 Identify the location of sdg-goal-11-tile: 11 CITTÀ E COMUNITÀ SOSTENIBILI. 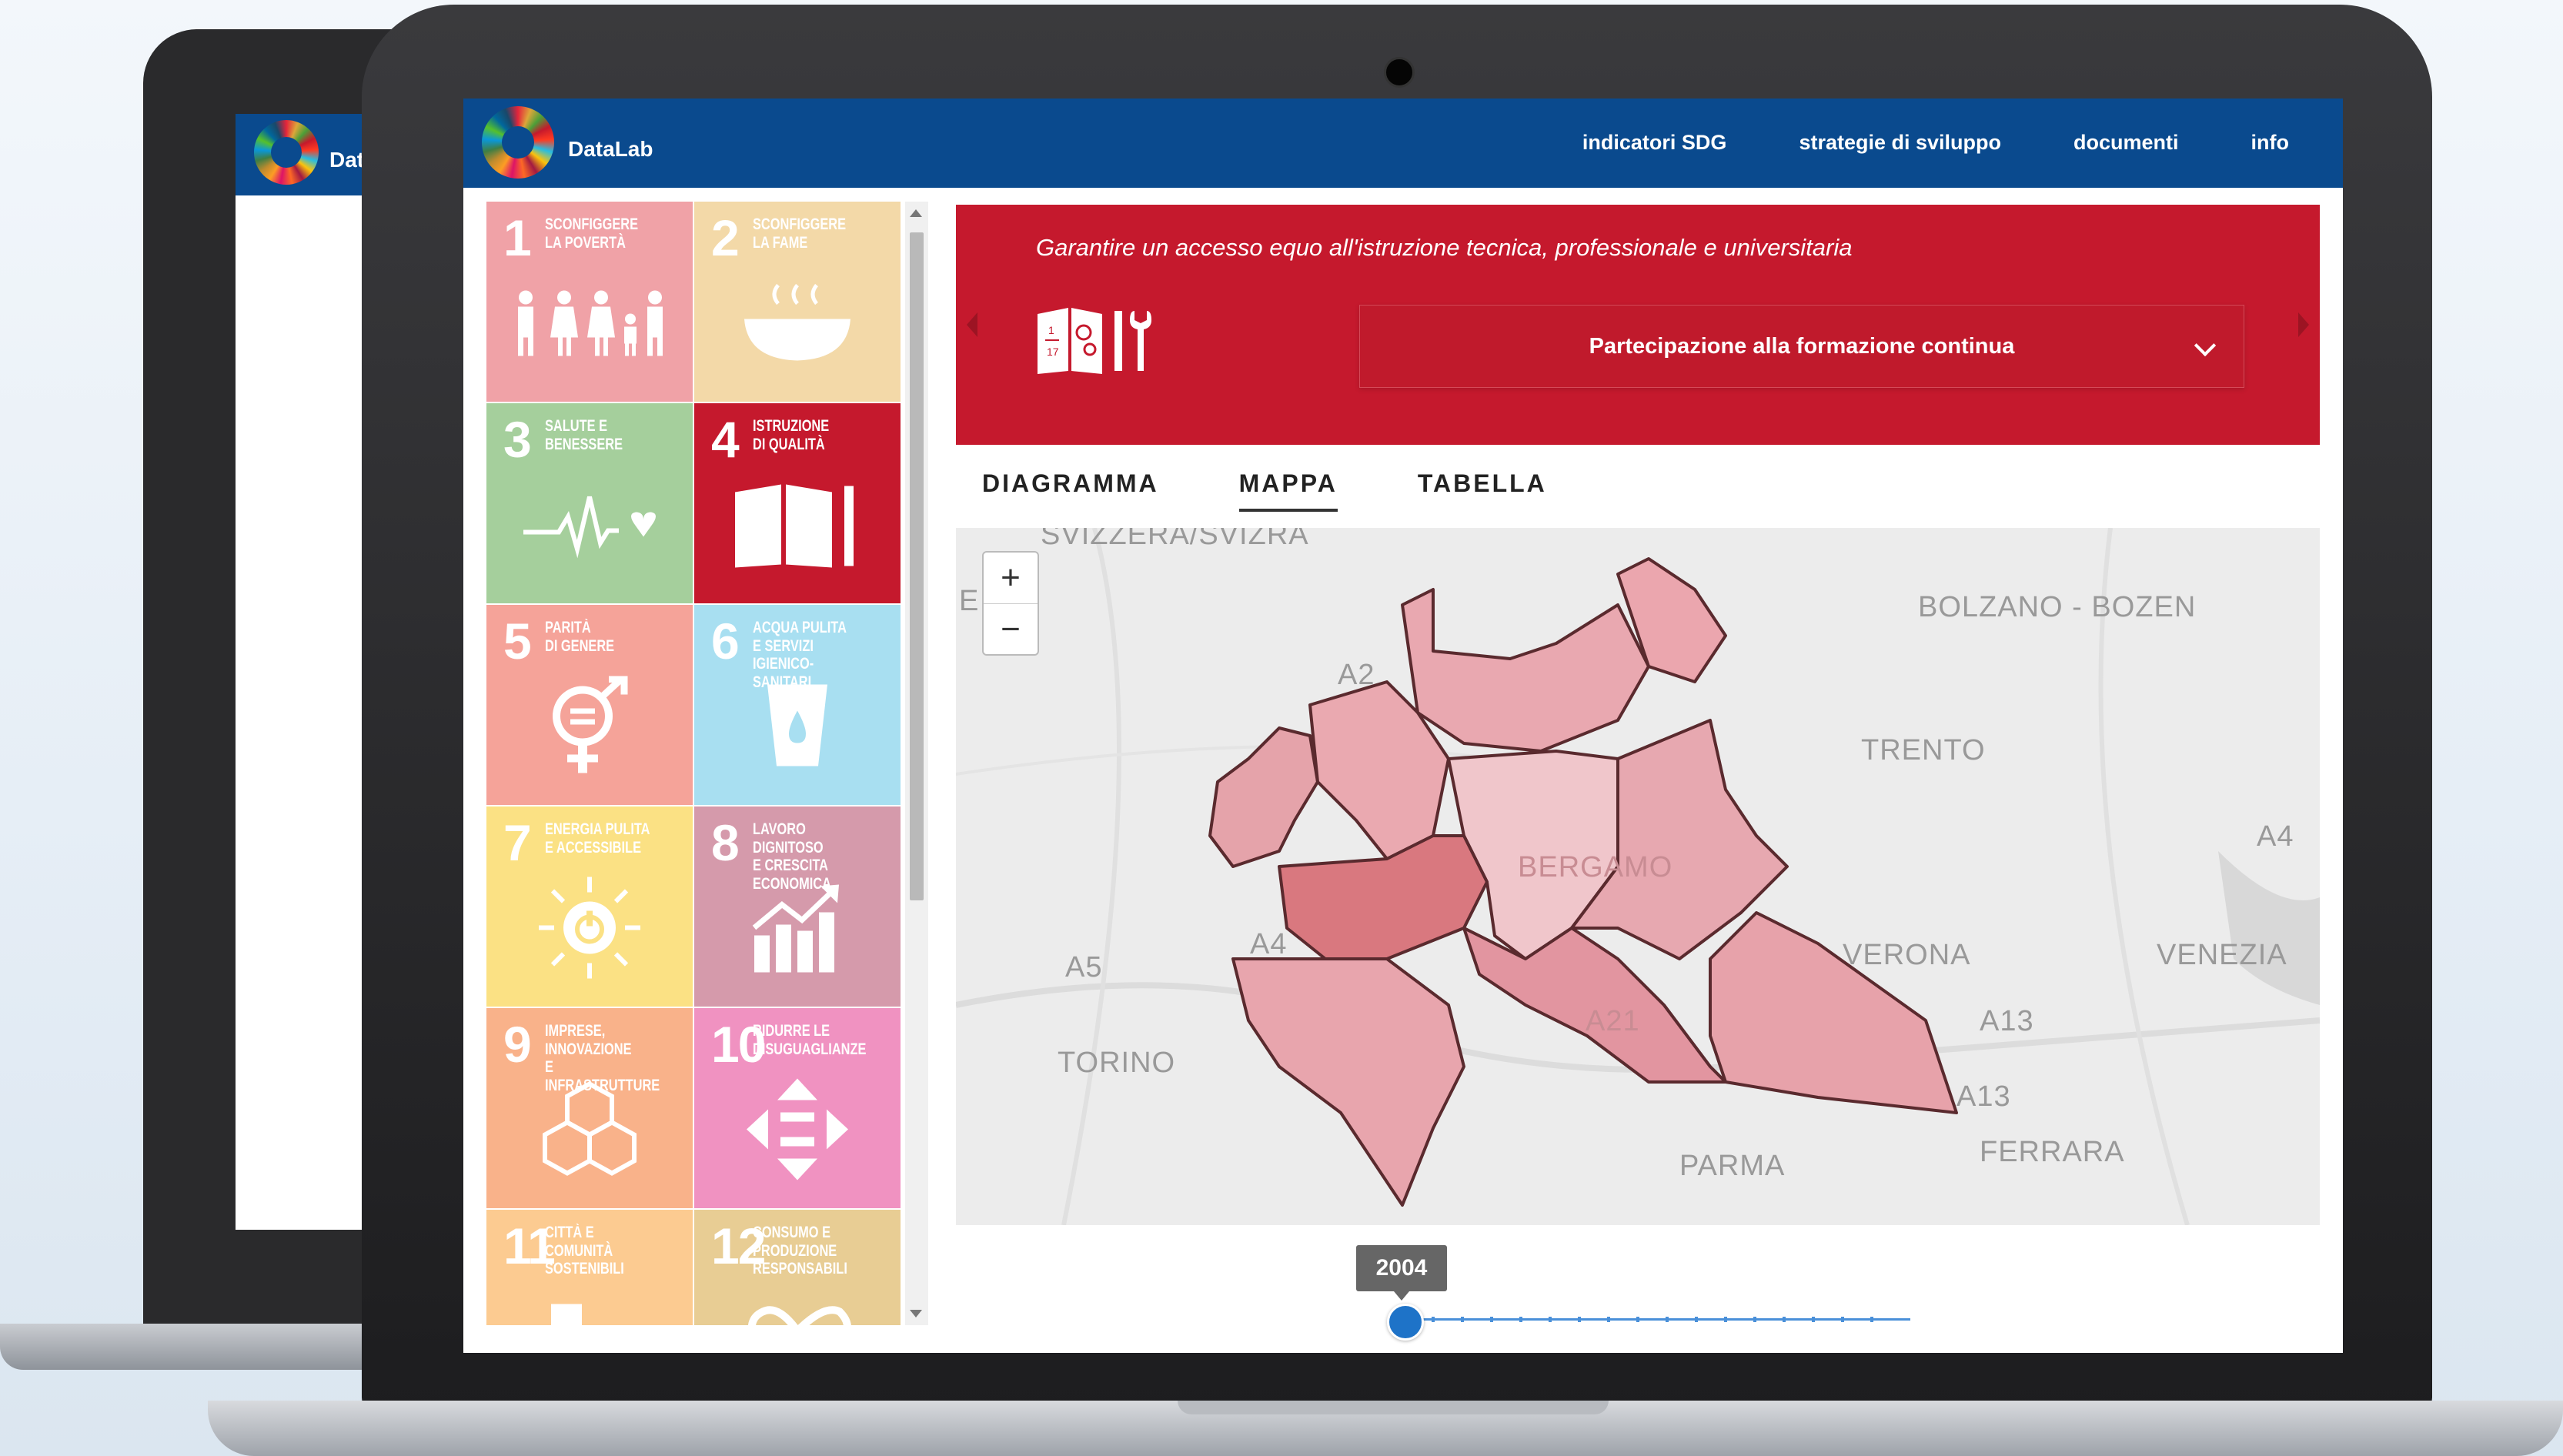
(589, 1268).